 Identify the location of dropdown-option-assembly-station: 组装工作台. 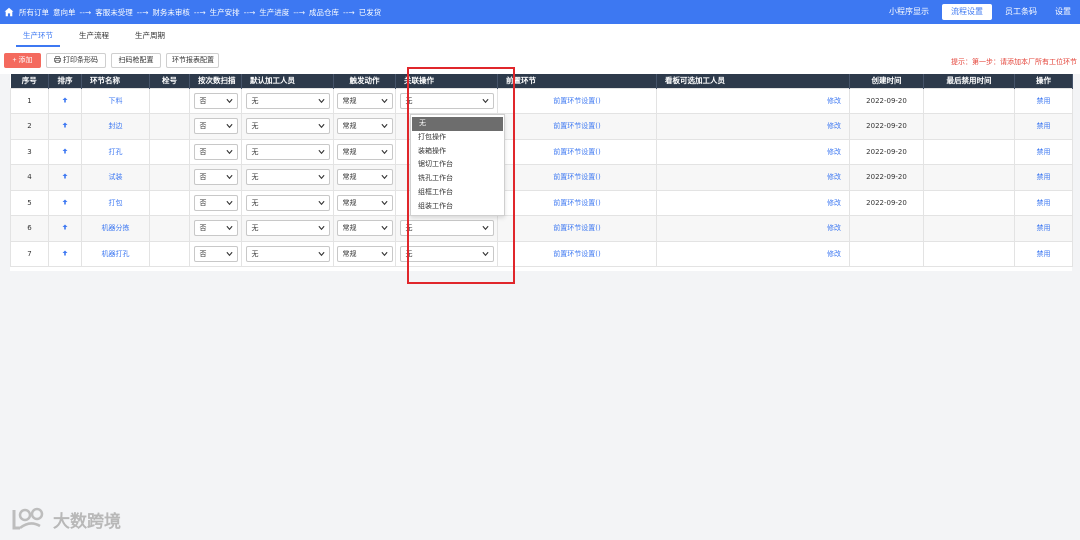
(457, 207).